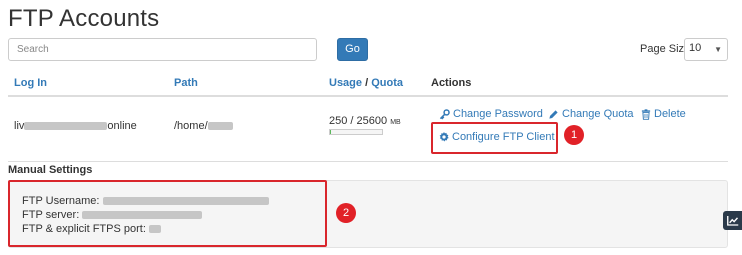  I want to click on key-icon, so click(444, 114).